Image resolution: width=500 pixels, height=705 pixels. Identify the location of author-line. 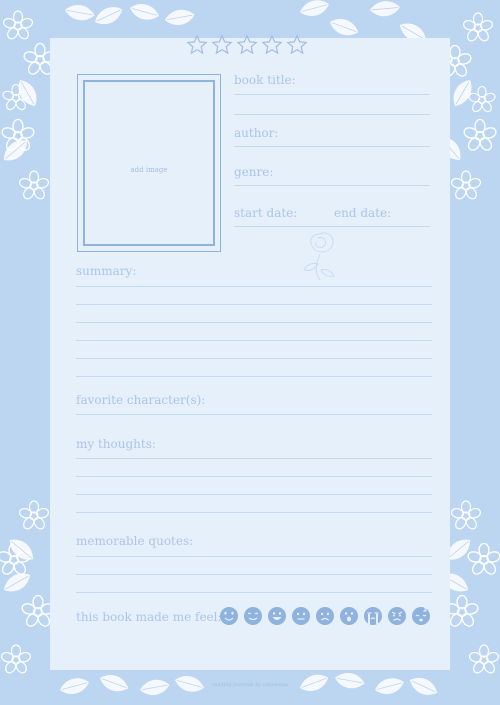
(332, 146).